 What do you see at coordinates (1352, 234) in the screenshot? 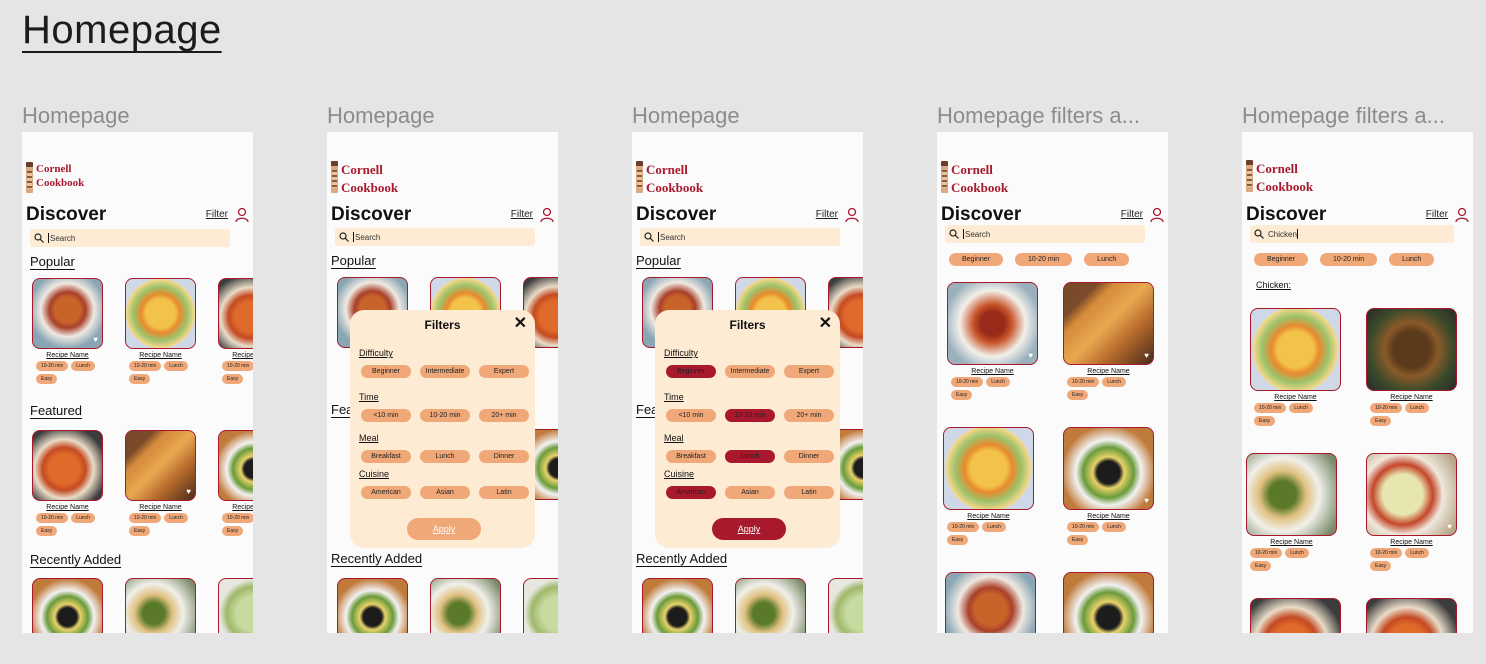
I see `search-input: Chicken` at bounding box center [1352, 234].